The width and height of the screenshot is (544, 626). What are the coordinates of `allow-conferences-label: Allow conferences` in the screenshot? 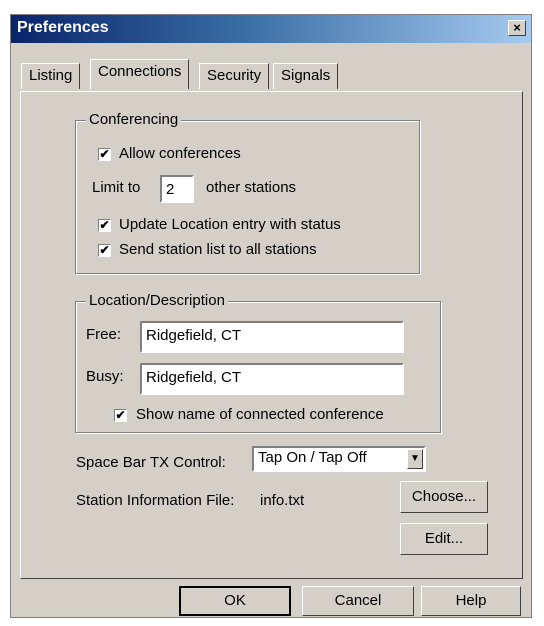 It's located at (180, 153).